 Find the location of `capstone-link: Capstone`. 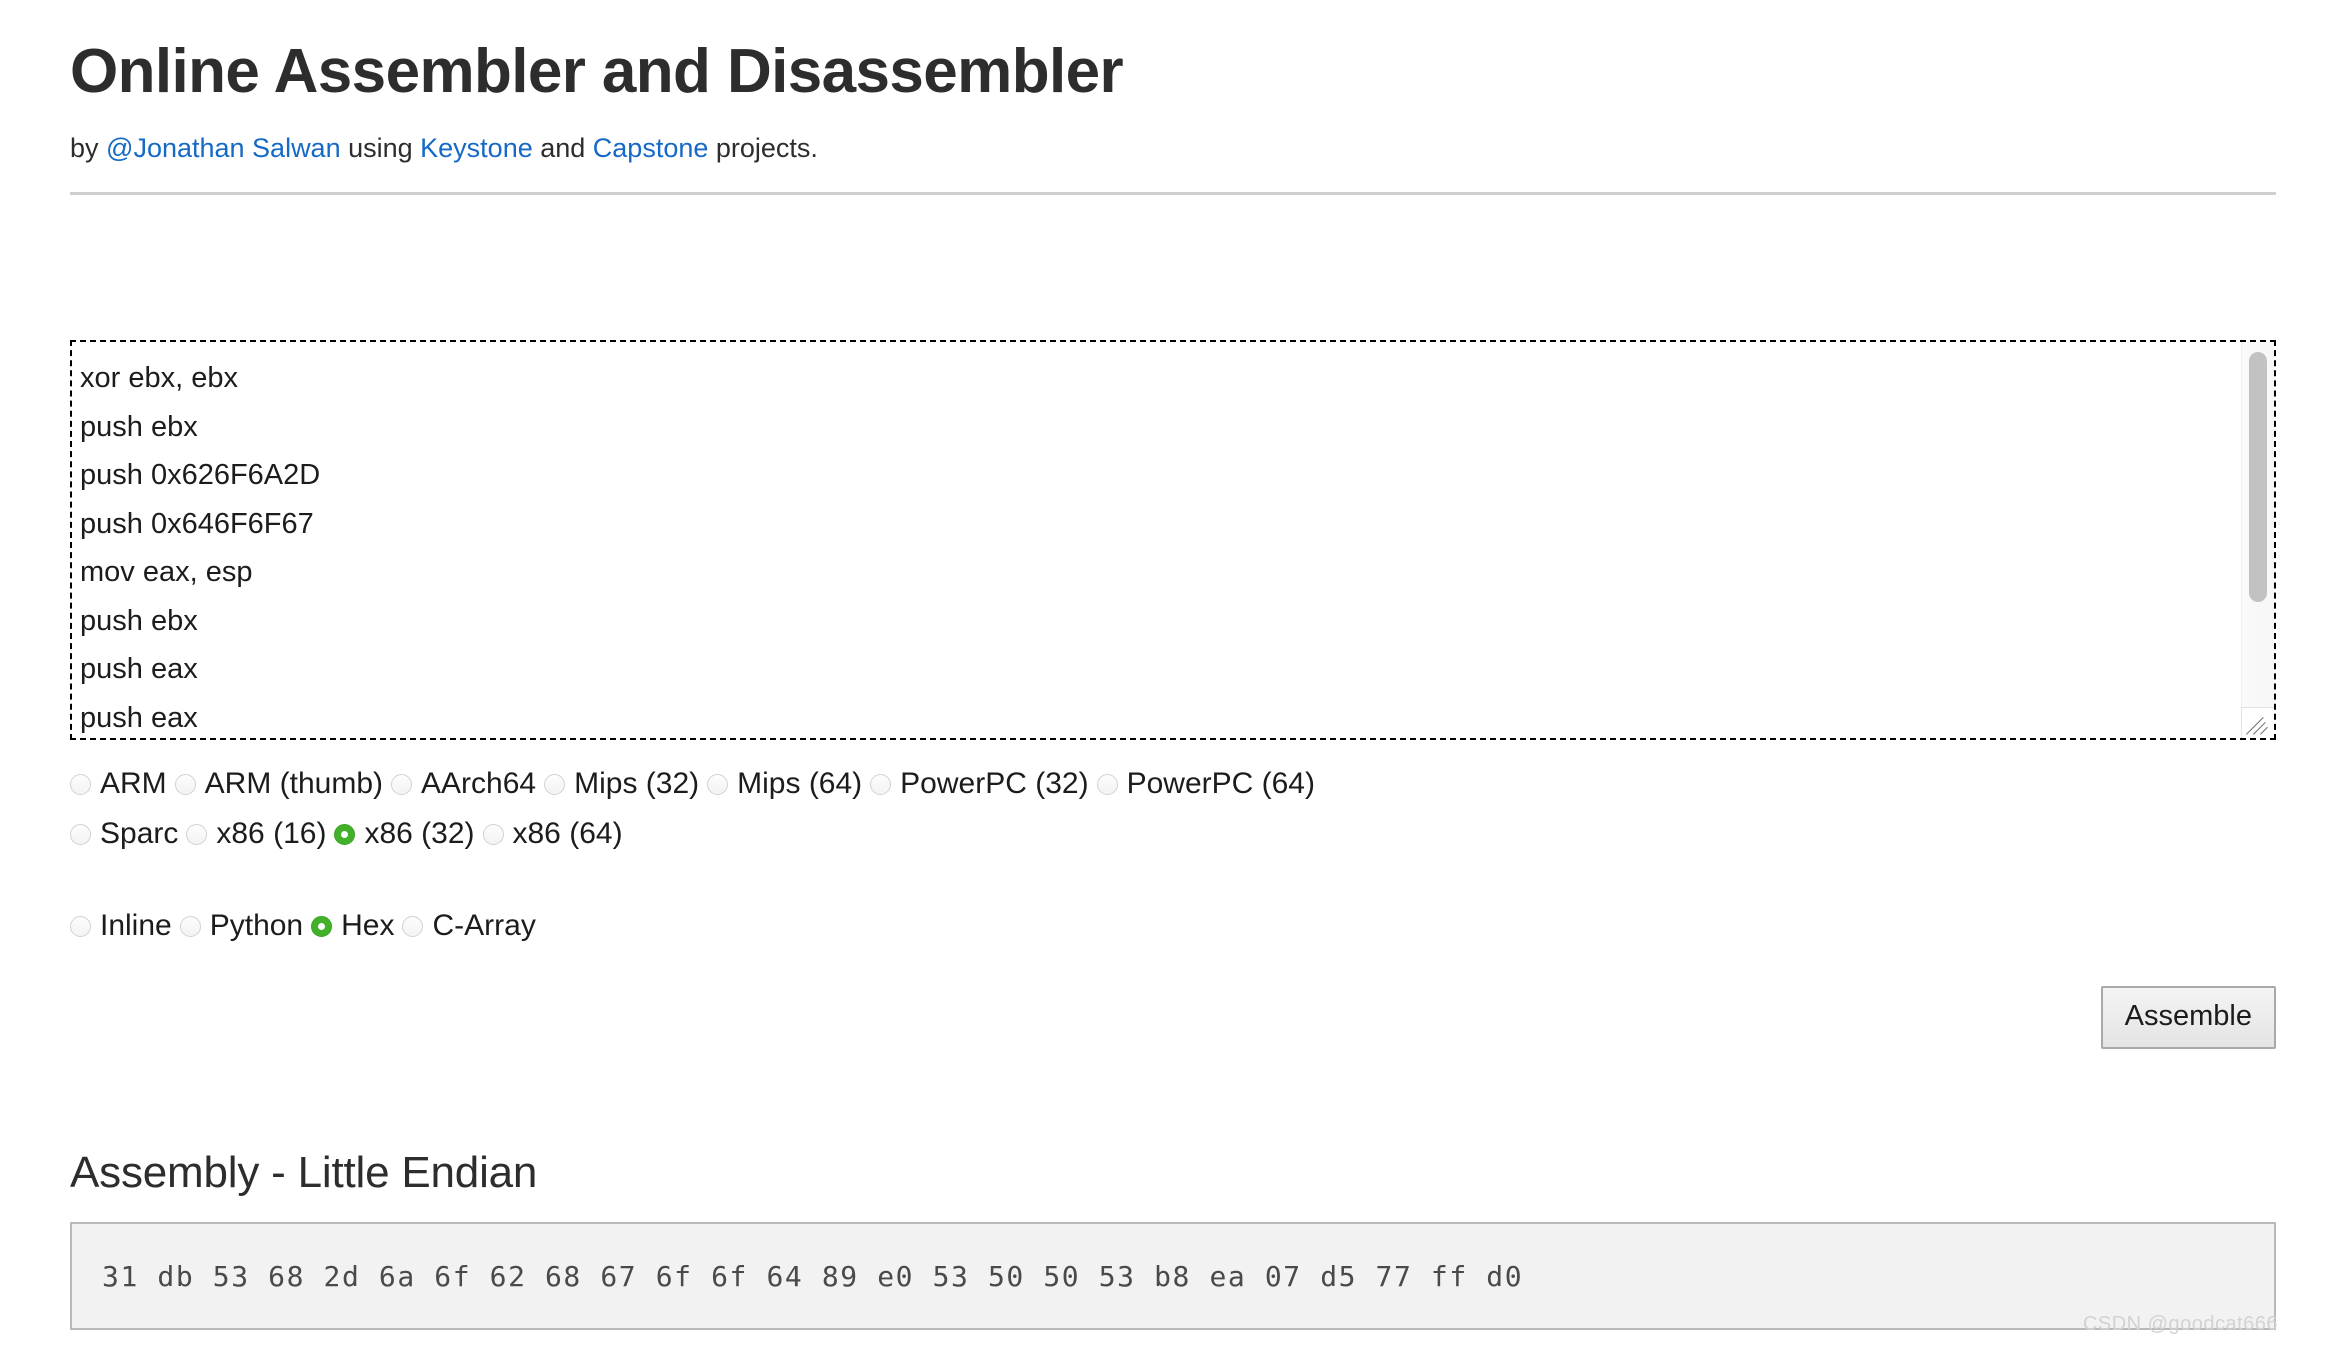

capstone-link: Capstone is located at coordinates (651, 148).